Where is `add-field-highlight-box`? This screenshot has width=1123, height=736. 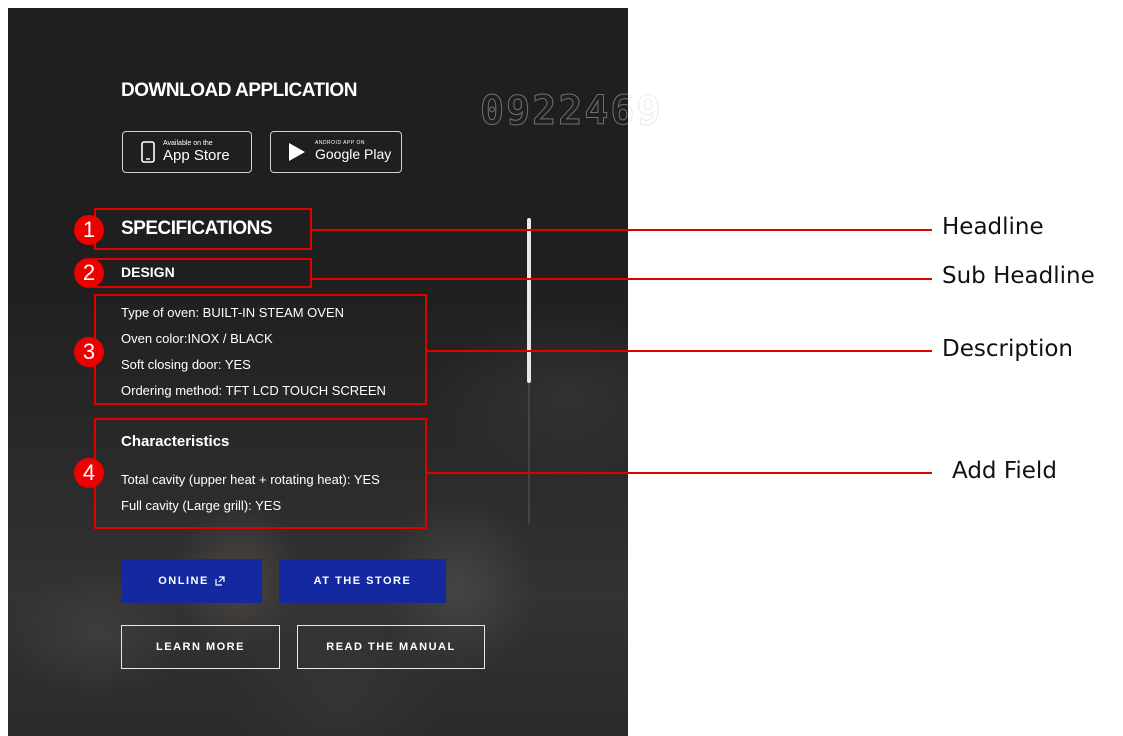 add-field-highlight-box is located at coordinates (260, 473).